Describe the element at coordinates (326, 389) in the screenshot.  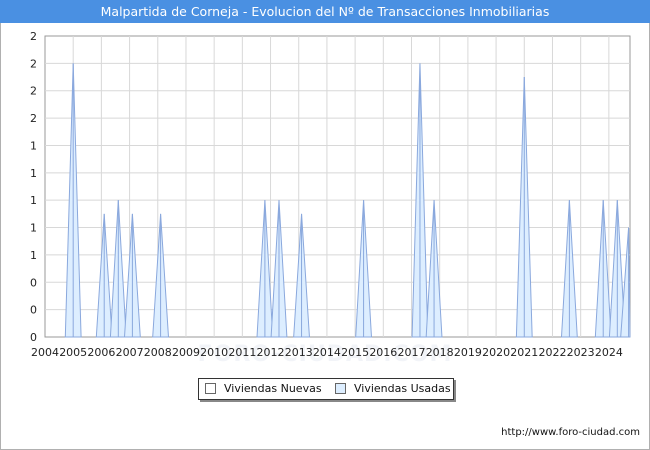
I see `legend: Viviendas Nuevas Viviendas Usadas` at that location.